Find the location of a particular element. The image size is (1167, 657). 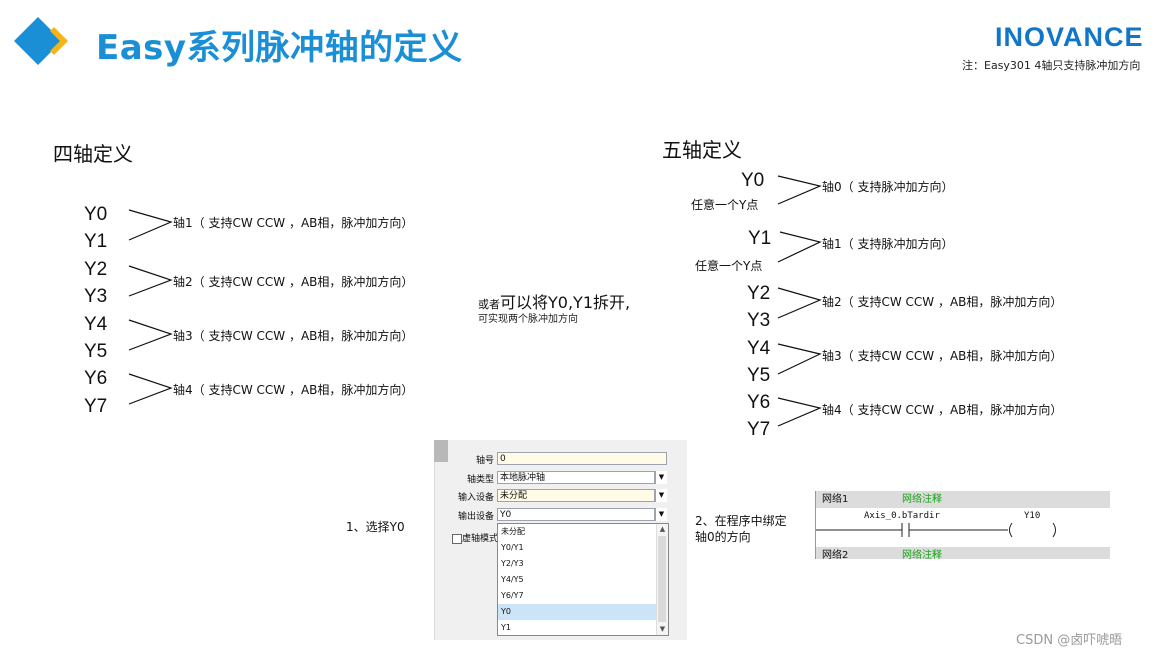

dropdown-option: 未分配 is located at coordinates (583, 532).